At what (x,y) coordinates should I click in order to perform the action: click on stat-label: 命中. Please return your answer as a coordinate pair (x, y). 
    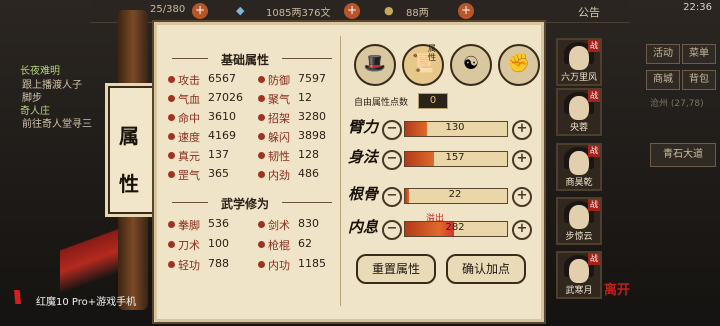
    Looking at the image, I should click on (189, 118).